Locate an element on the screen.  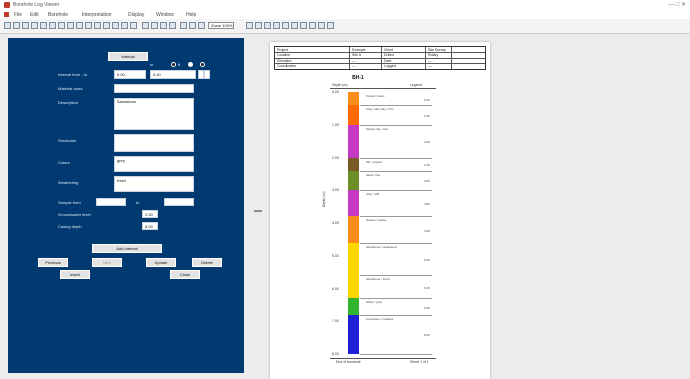
layer-depth-value: 3.00 is located at coordinates (427, 181).